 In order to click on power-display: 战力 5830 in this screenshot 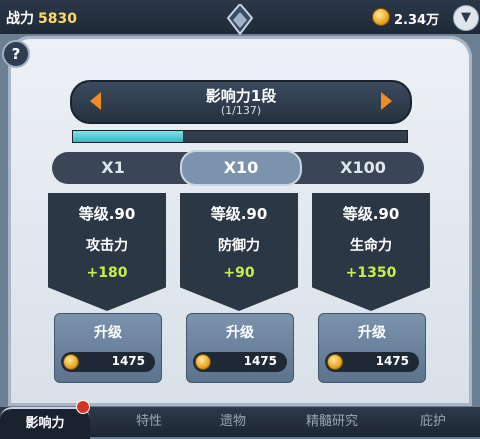, I will do `click(41, 18)`.